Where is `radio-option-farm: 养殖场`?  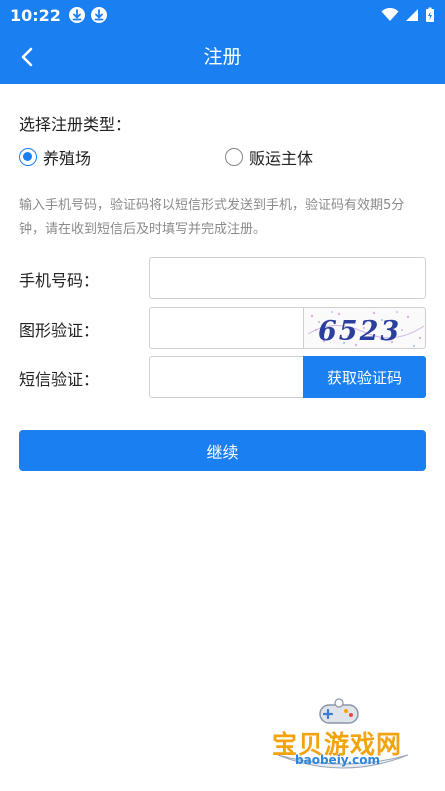
radio-option-farm: 养殖场 is located at coordinates (55, 157).